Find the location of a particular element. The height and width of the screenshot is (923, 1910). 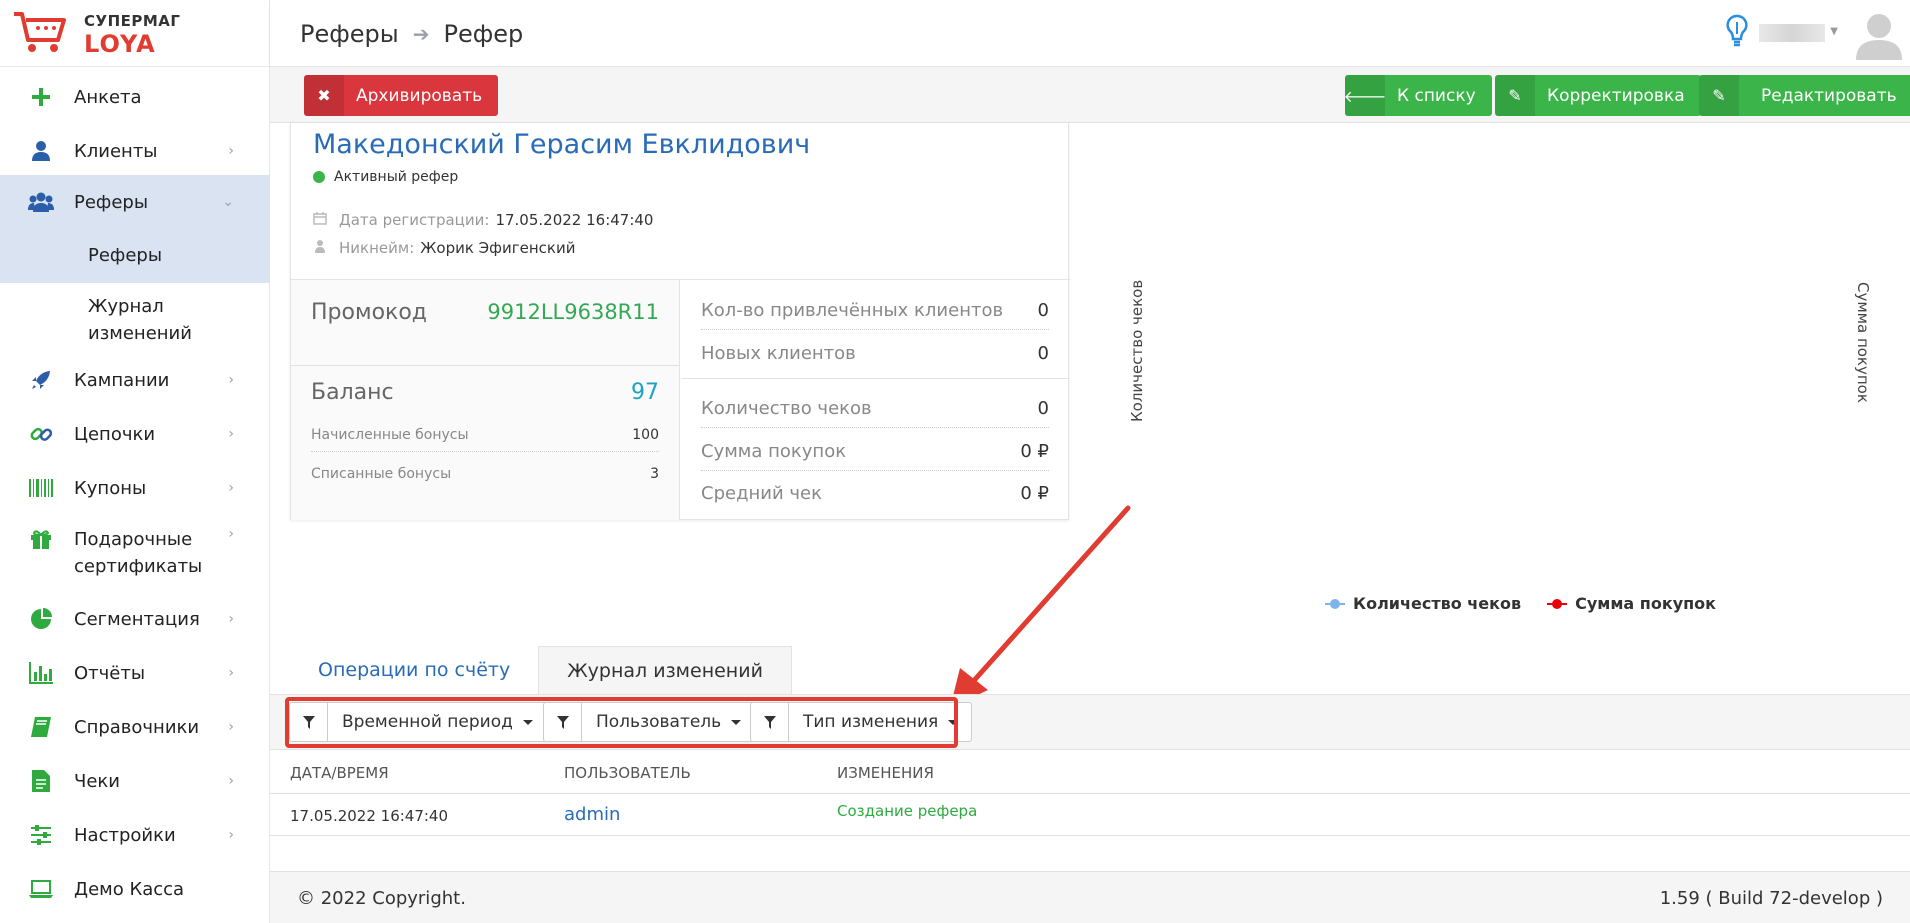

book-icon is located at coordinates (41, 727).